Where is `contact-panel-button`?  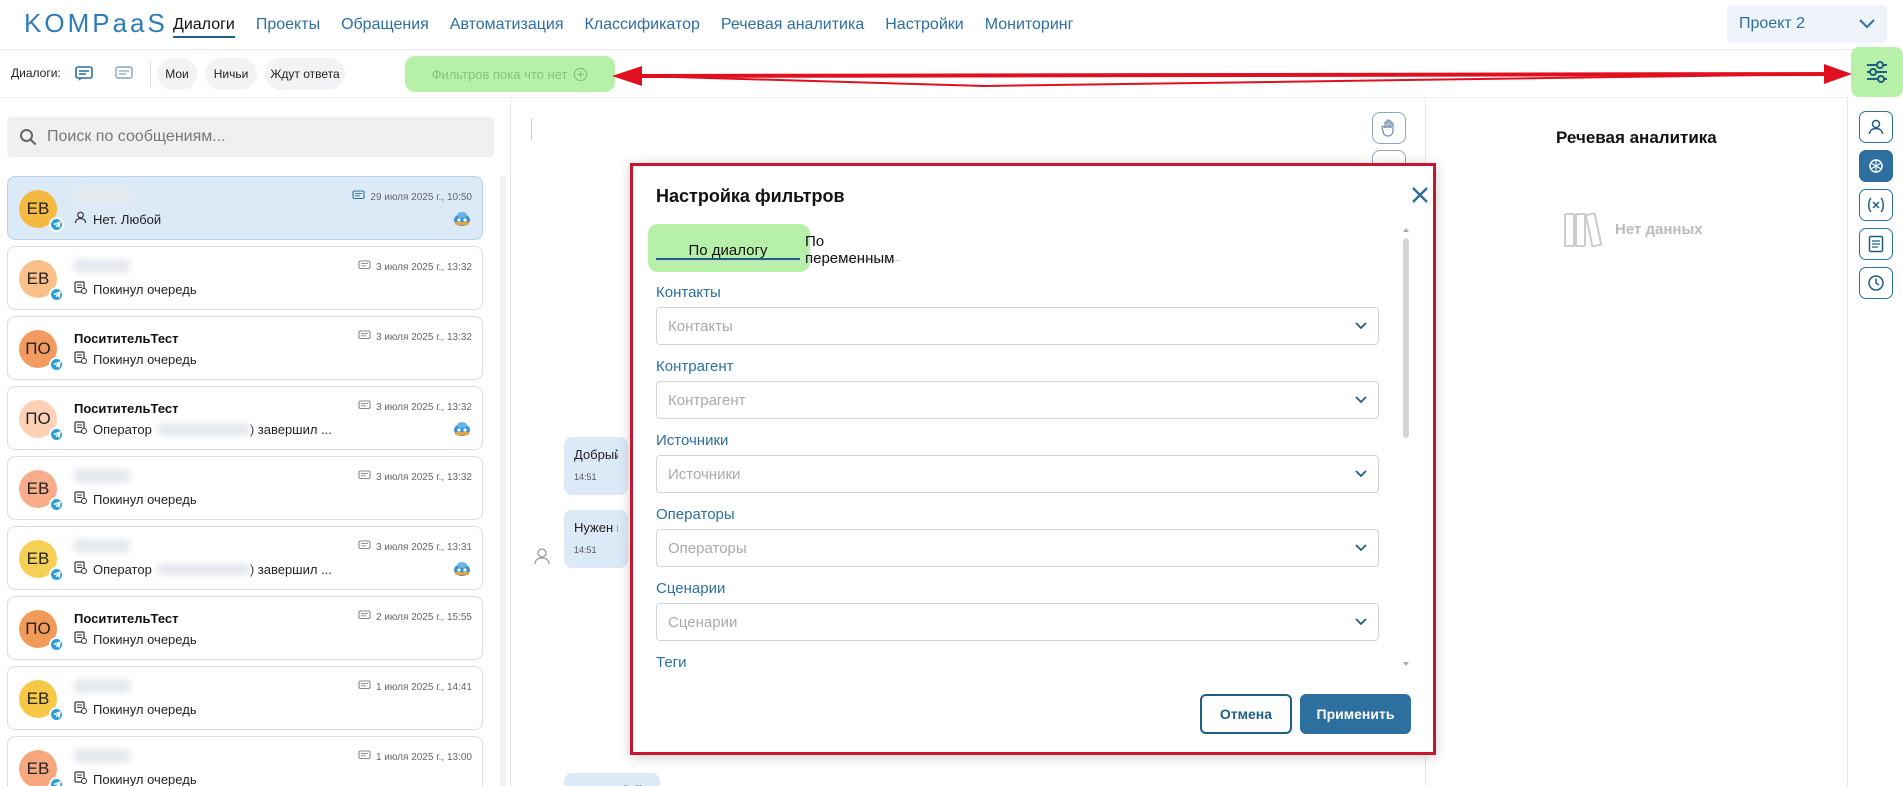
contact-panel-button is located at coordinates (1876, 127).